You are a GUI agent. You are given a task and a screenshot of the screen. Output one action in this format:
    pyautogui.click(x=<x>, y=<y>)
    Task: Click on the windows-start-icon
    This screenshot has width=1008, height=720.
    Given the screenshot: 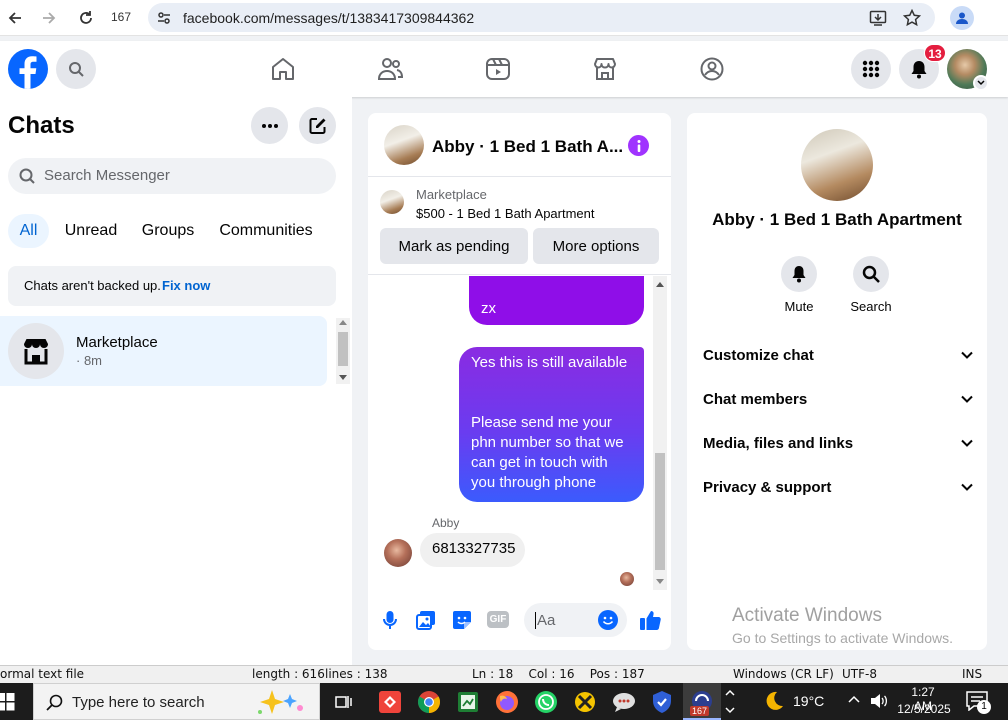 What is the action you would take?
    pyautogui.click(x=10, y=702)
    